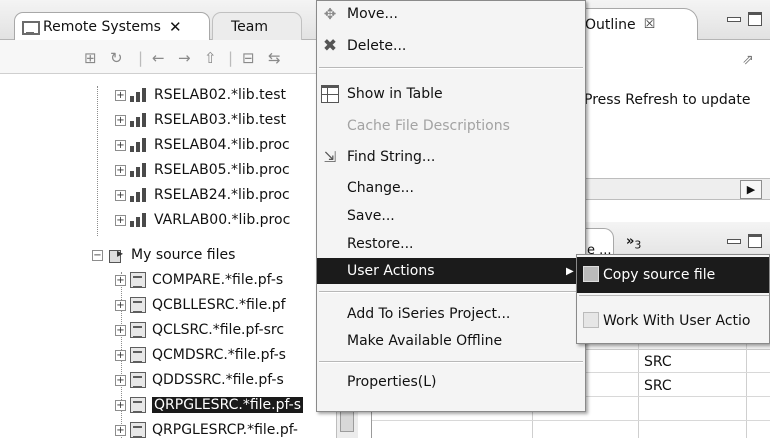 This screenshot has height=438, width=770. Describe the element at coordinates (650, 24) in the screenshot. I see `close-icon: ☒` at that location.